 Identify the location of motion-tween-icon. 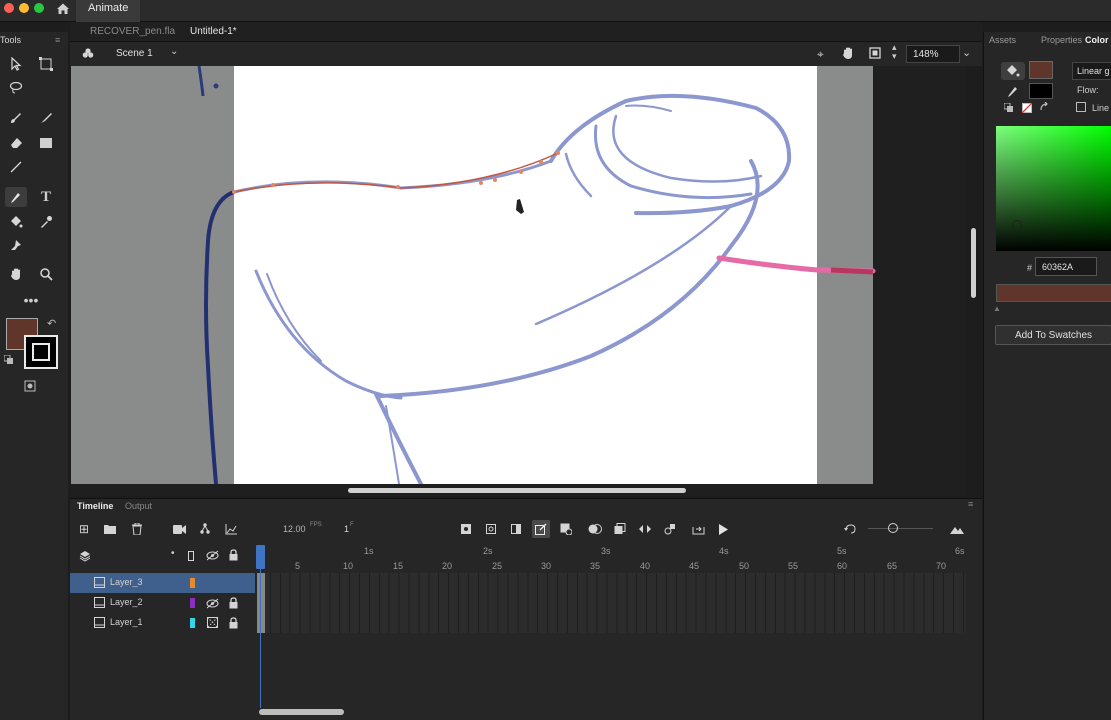
(670, 529).